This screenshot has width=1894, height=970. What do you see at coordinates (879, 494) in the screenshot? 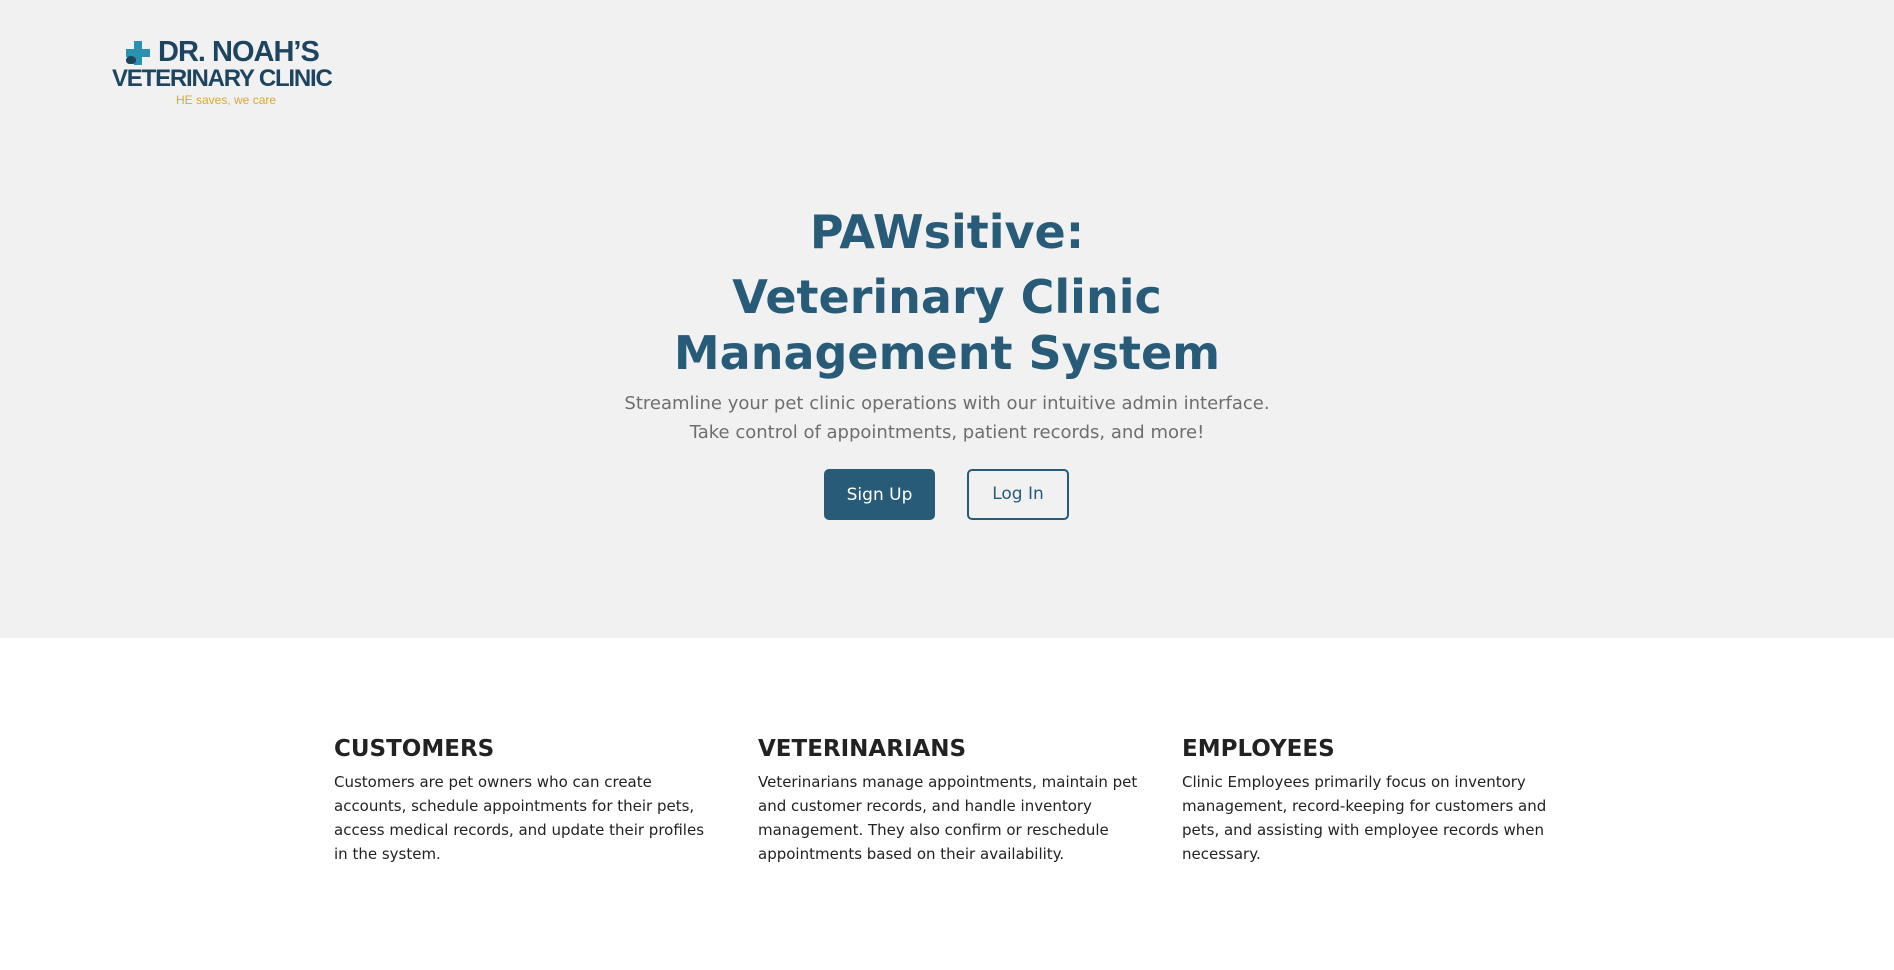
I see `sign-up-button: Sign Up` at bounding box center [879, 494].